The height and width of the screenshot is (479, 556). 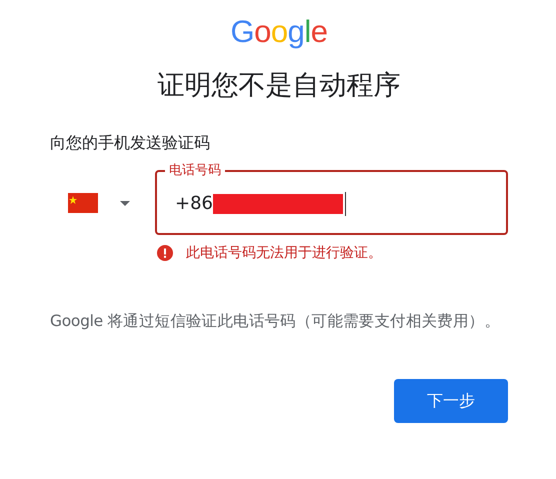 I want to click on phone-field: 电话号码 +86, so click(x=331, y=198).